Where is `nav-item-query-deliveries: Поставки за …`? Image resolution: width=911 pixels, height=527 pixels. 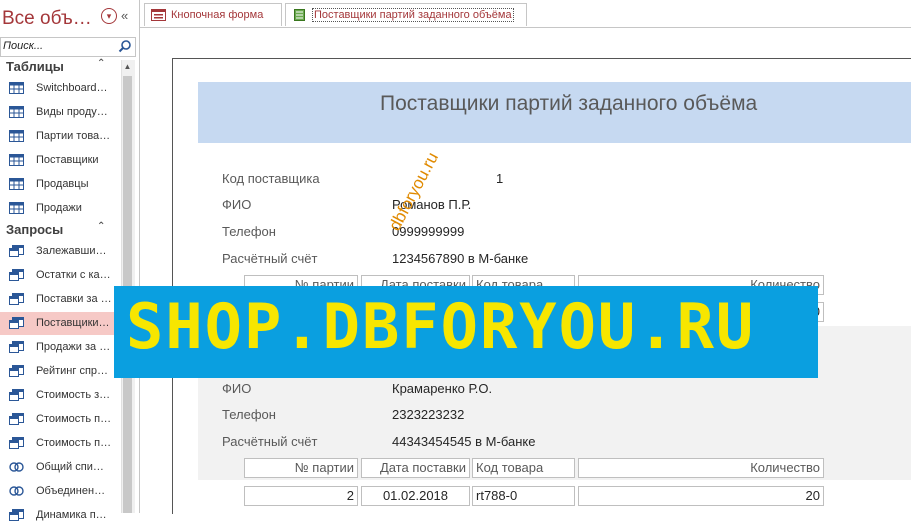
nav-item-query-deliveries: Поставки за … is located at coordinates (58, 299).